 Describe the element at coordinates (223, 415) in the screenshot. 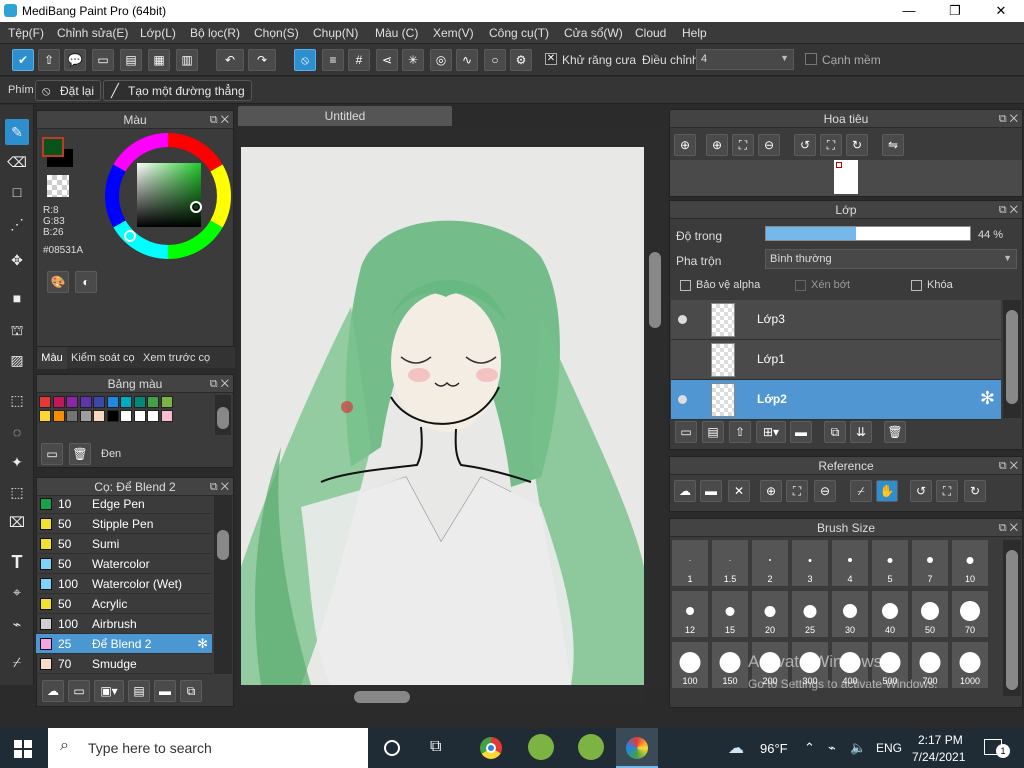

I see `palette-scrollbar` at that location.